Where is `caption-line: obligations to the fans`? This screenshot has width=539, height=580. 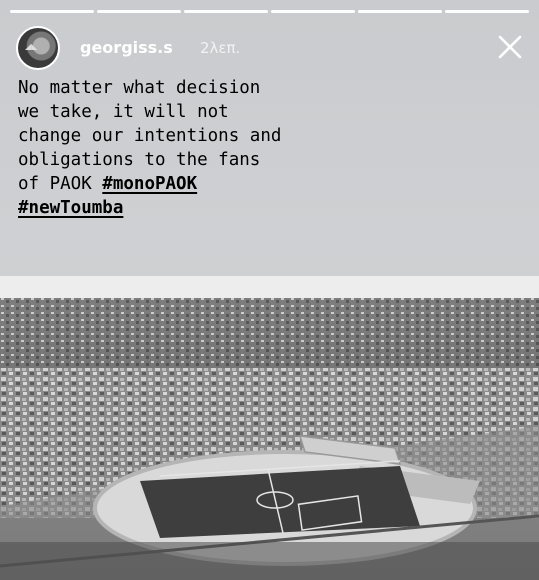 caption-line: obligations to the fans is located at coordinates (139, 160).